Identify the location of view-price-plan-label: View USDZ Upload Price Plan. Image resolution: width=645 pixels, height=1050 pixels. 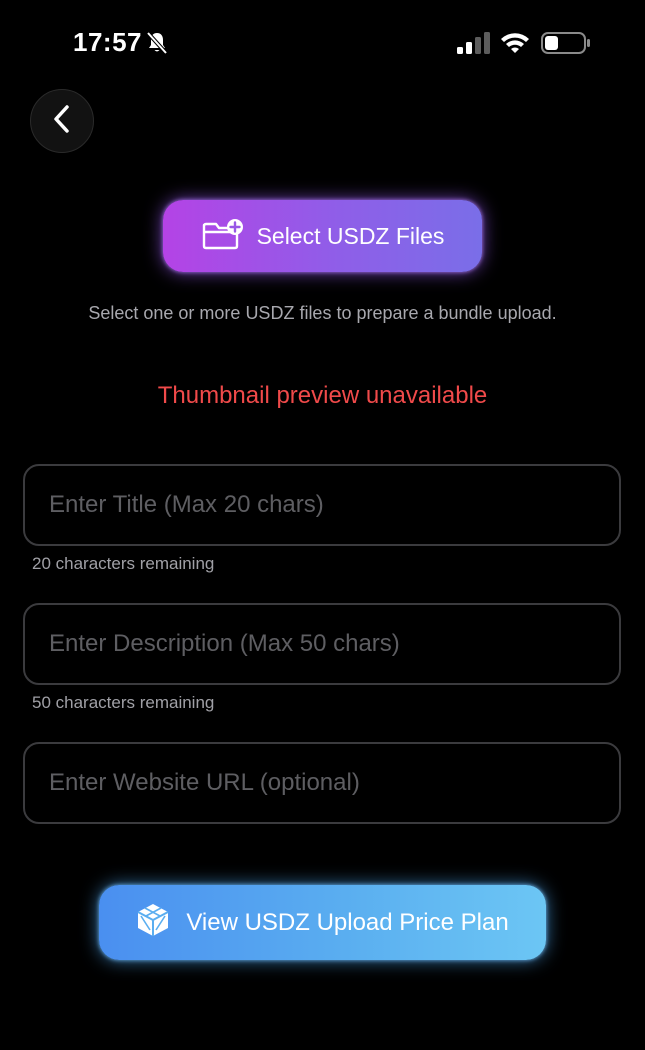
(347, 922).